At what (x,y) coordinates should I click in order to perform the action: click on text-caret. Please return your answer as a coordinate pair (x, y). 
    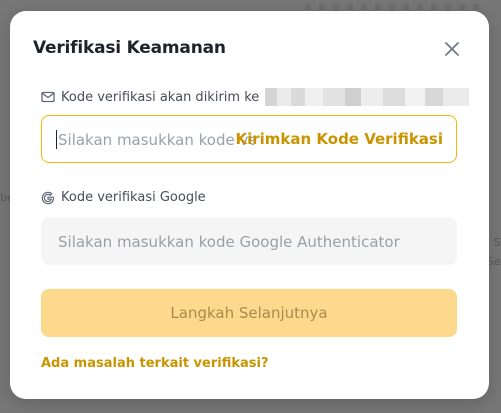
    Looking at the image, I should click on (56, 139).